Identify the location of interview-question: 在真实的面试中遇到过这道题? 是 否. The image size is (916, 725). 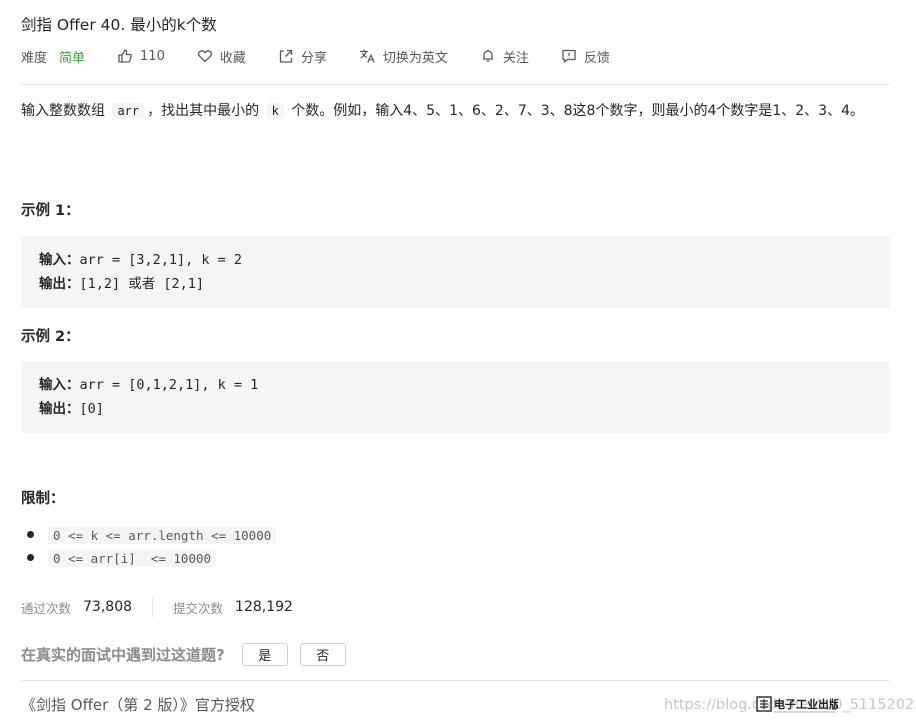
(189, 654).